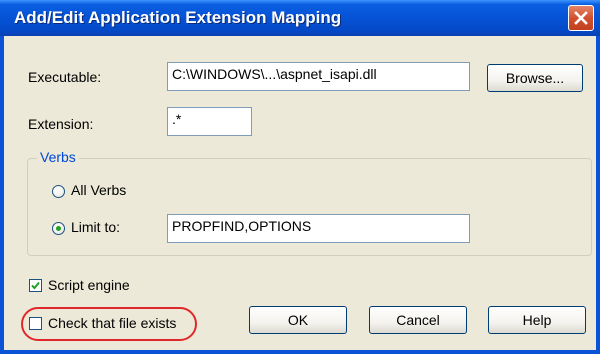 The height and width of the screenshot is (354, 600). Describe the element at coordinates (2, 195) in the screenshot. I see `window-frame-left` at that location.